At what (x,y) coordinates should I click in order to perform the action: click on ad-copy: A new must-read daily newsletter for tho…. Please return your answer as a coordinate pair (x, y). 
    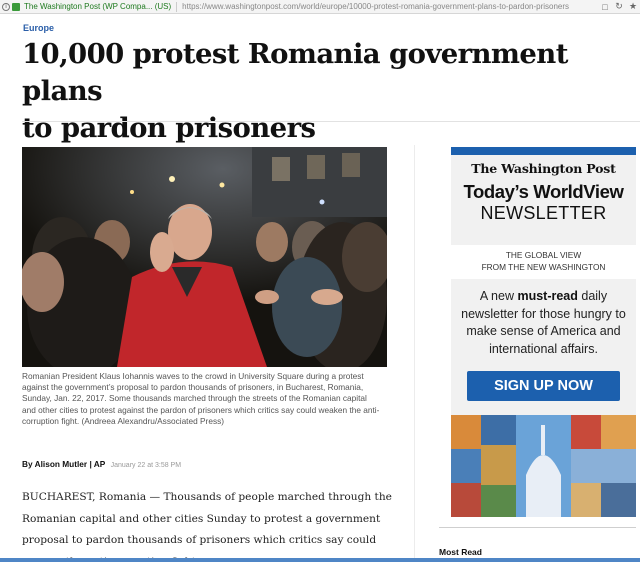
    Looking at the image, I should click on (543, 322).